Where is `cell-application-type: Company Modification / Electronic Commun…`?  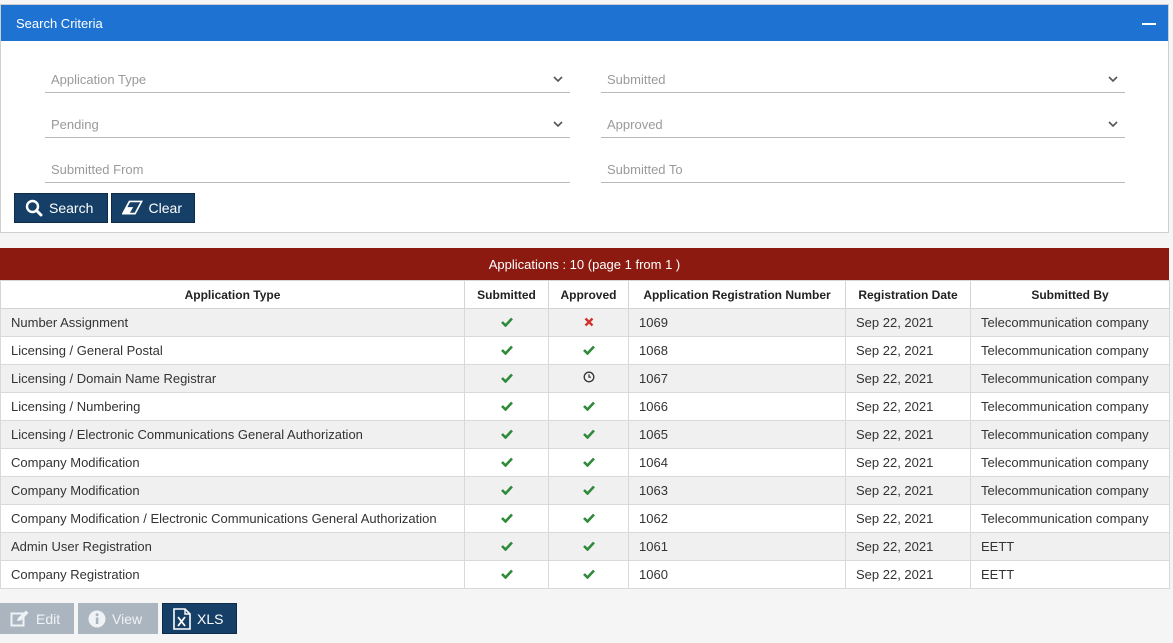
cell-application-type: Company Modification / Electronic Commun… is located at coordinates (232, 518).